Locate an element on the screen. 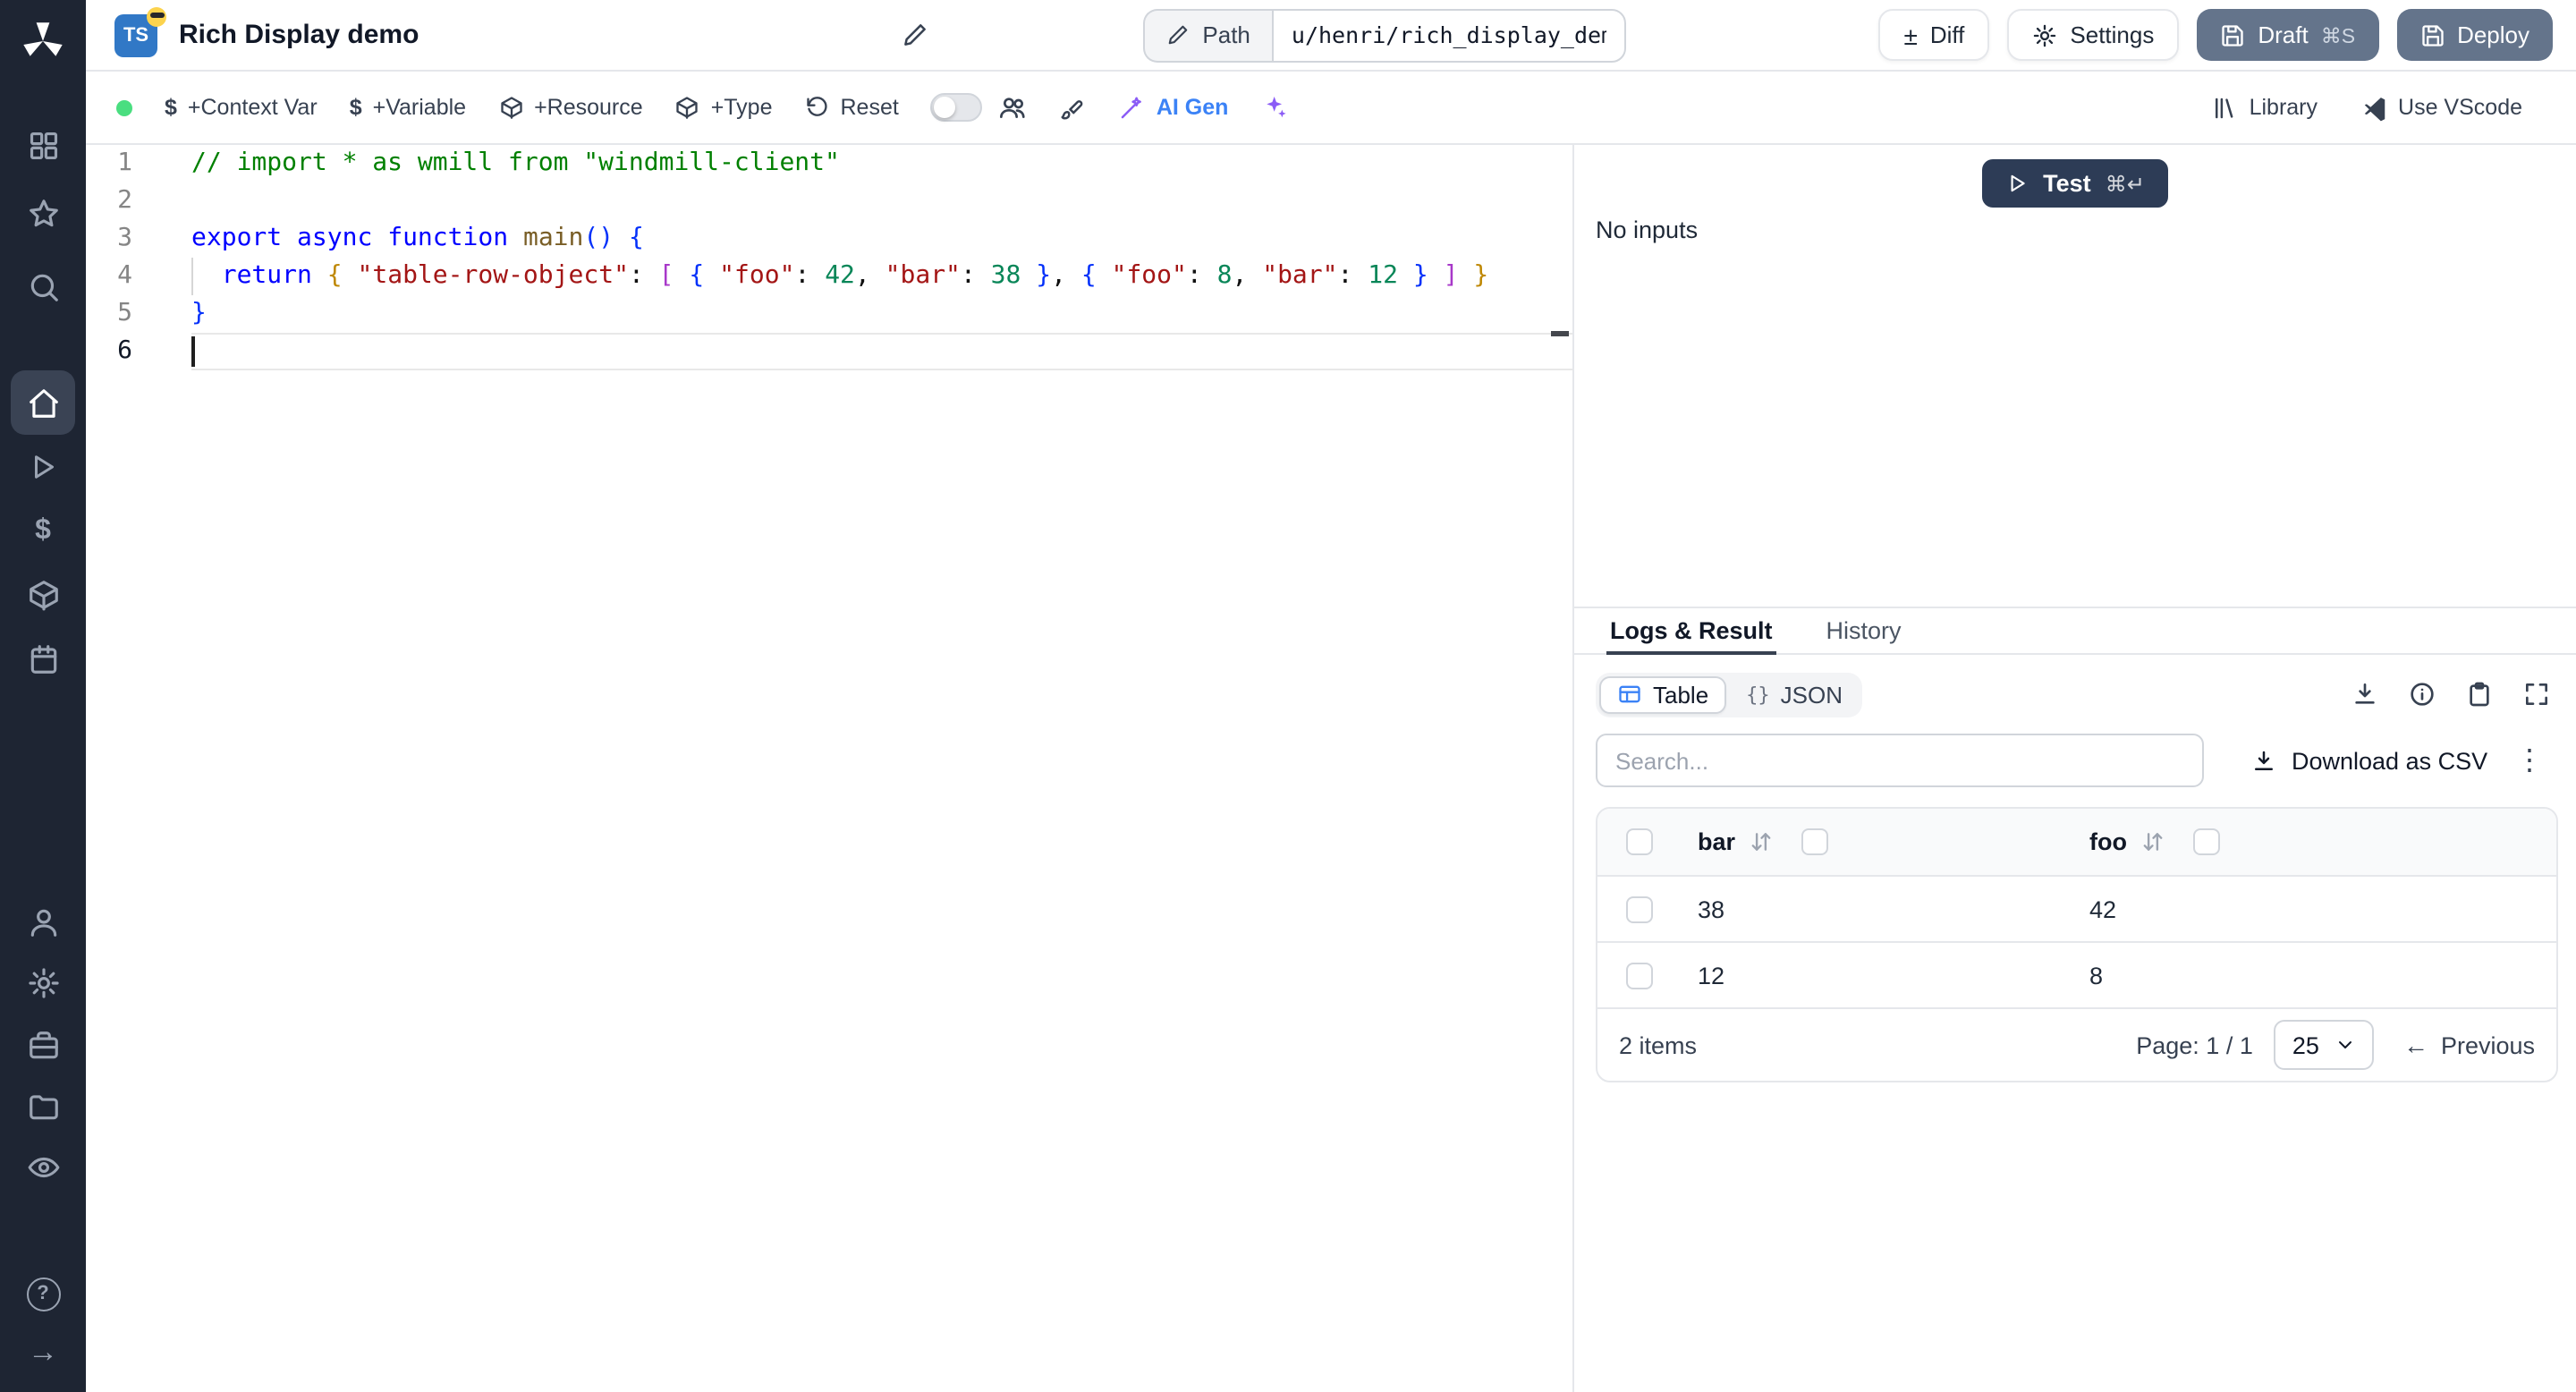  cube-icon is located at coordinates (43, 595).